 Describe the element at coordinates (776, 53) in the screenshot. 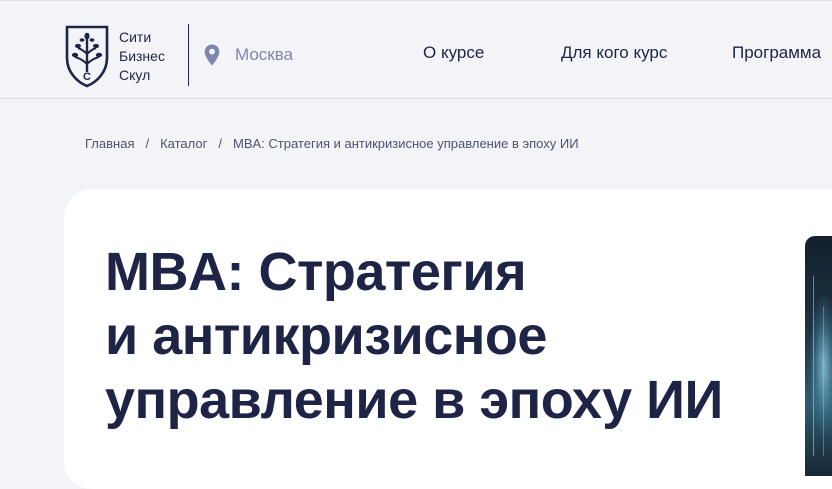

I see `nav-program: Программа` at that location.